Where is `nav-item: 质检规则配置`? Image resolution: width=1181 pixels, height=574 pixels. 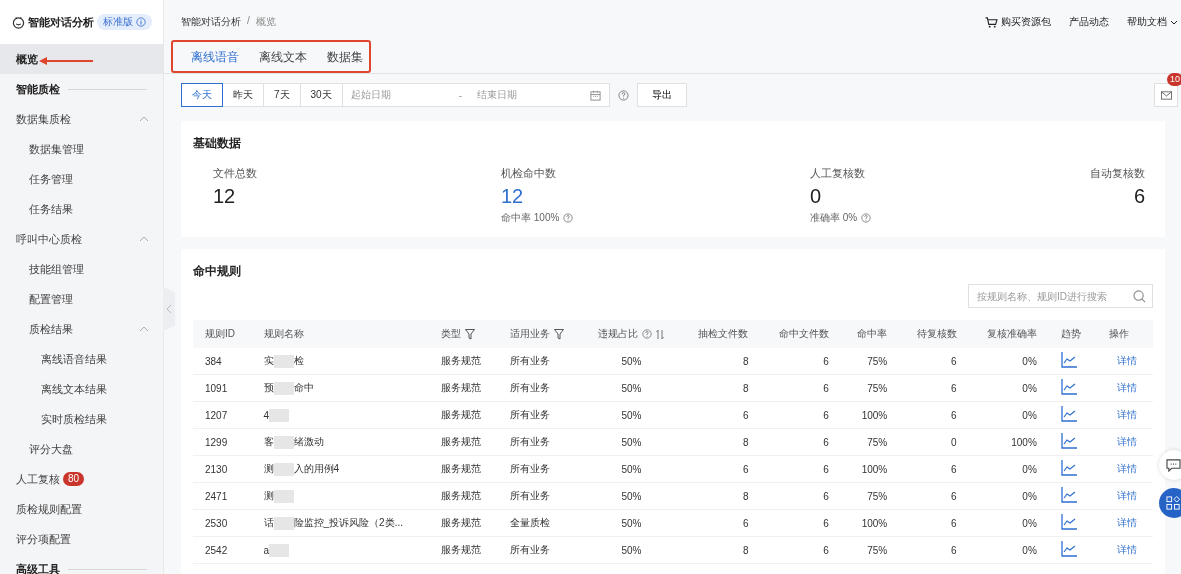
nav-item: 质检规则配置 is located at coordinates (81, 509).